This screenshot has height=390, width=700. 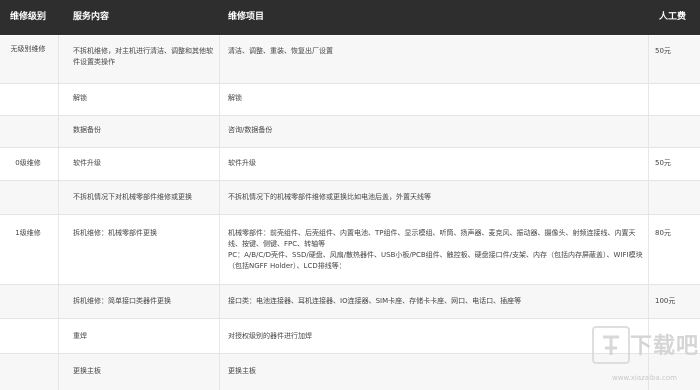 I want to click on watermark-url: www.xiazaiba.com, so click(x=644, y=378).